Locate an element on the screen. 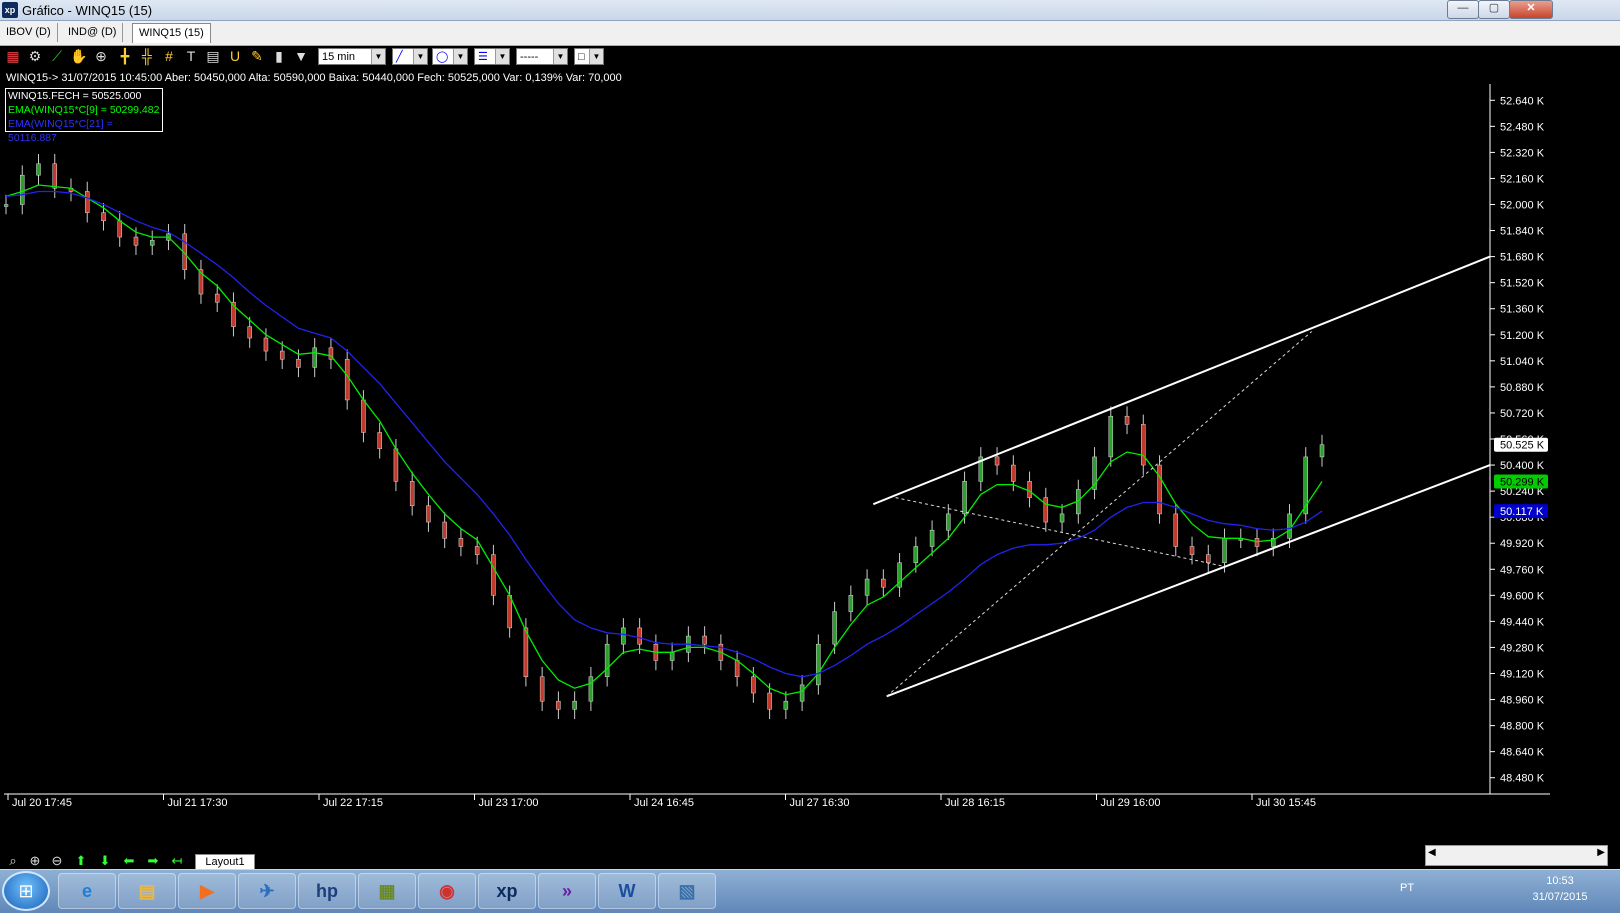 The image size is (1620, 913). x-tick-label: Jul 20 17:45 is located at coordinates (42, 803).